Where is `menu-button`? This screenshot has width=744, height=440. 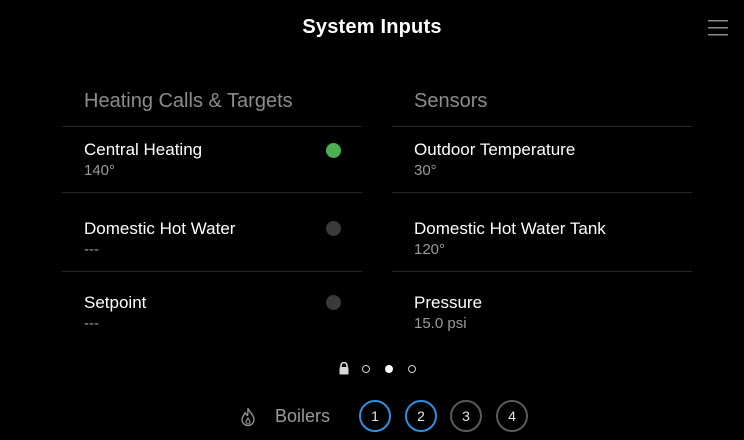
menu-button is located at coordinates (718, 28).